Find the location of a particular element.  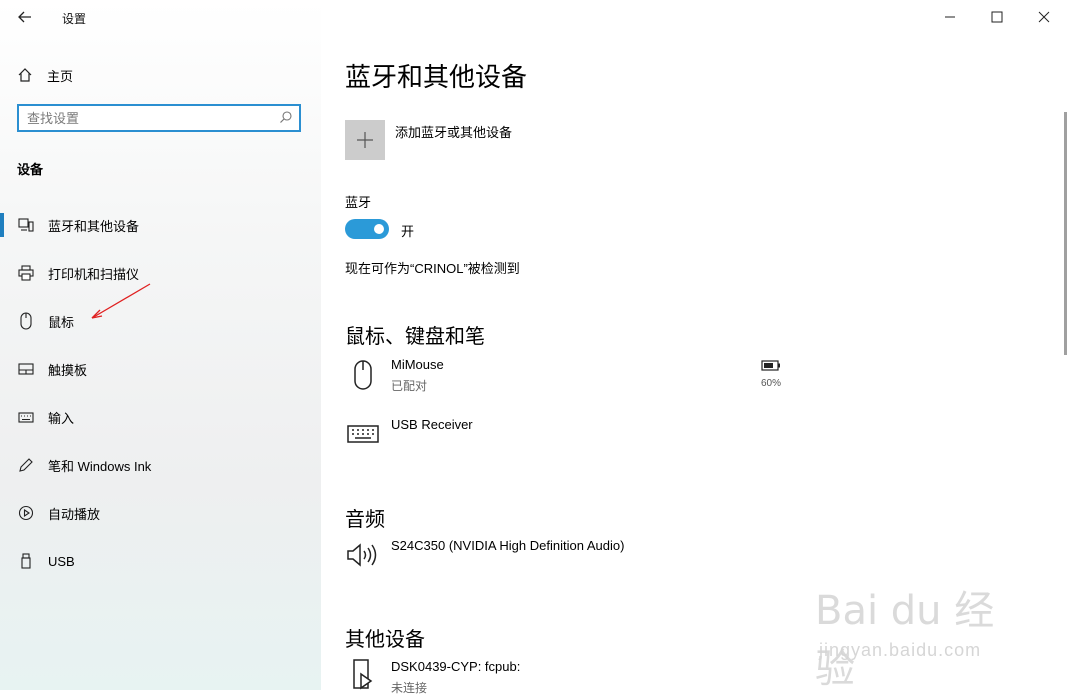

home-nav-item: 主页 is located at coordinates (45, 75).